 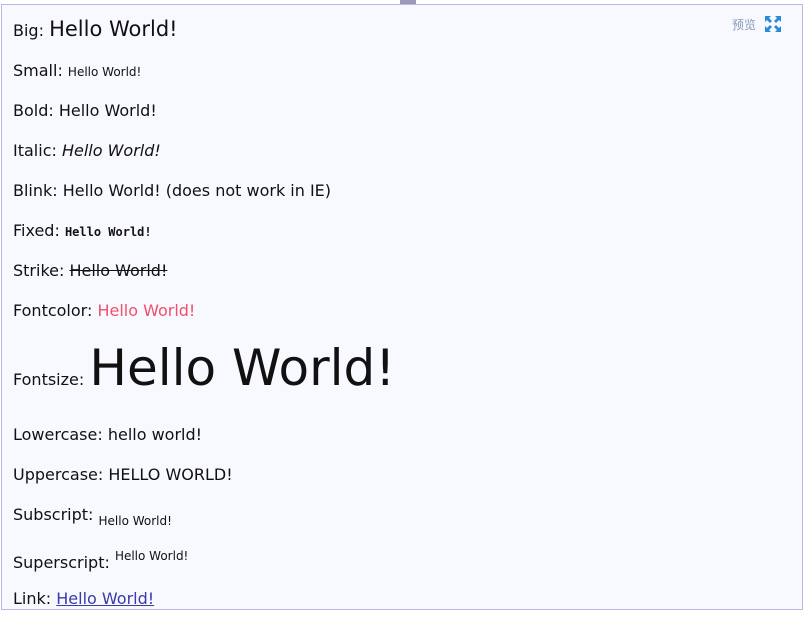 I want to click on fontcolor-text: Hello World!, so click(x=146, y=310).